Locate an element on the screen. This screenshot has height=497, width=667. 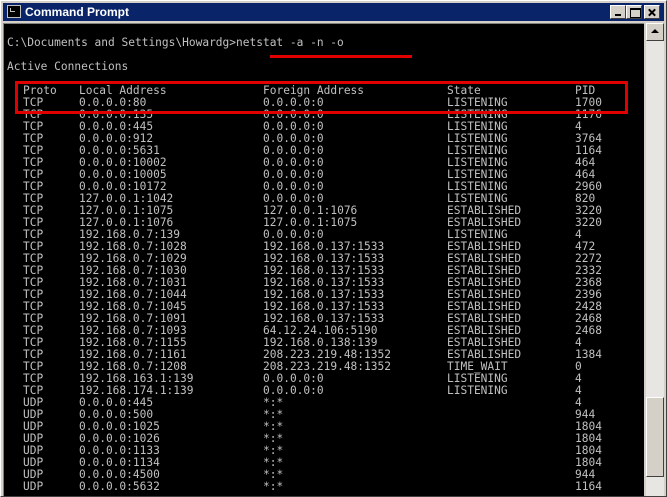
cell-local-address: 0.0.0.0:5632 is located at coordinates (119, 486).